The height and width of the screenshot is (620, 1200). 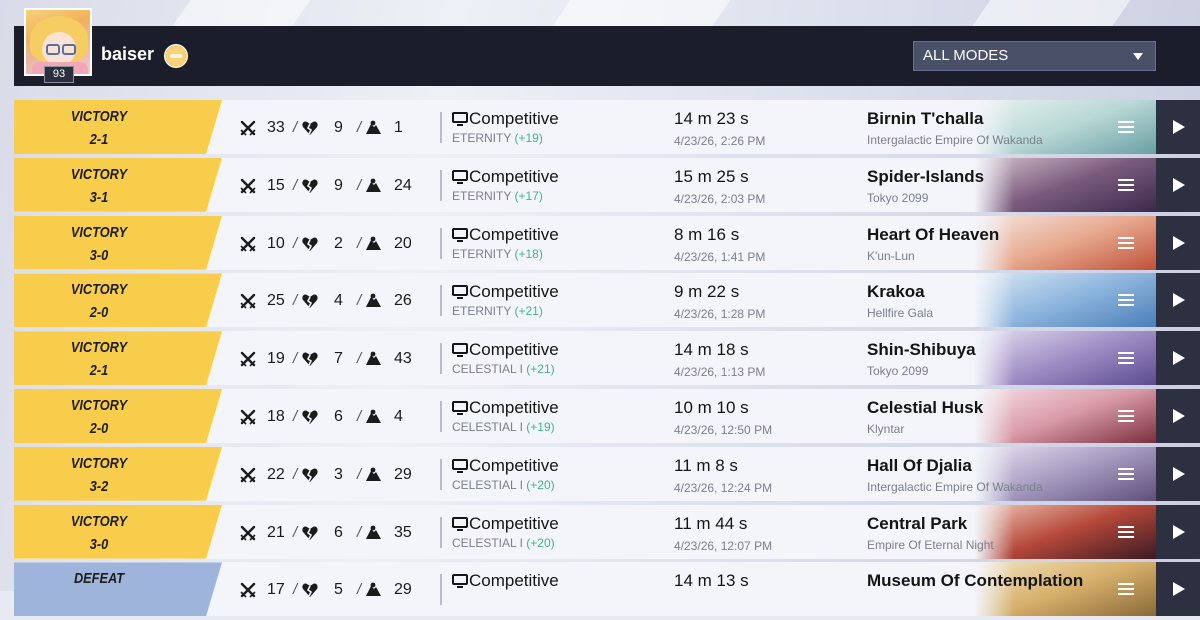 What do you see at coordinates (338, 301) in the screenshot?
I see `deaths-value: 4` at bounding box center [338, 301].